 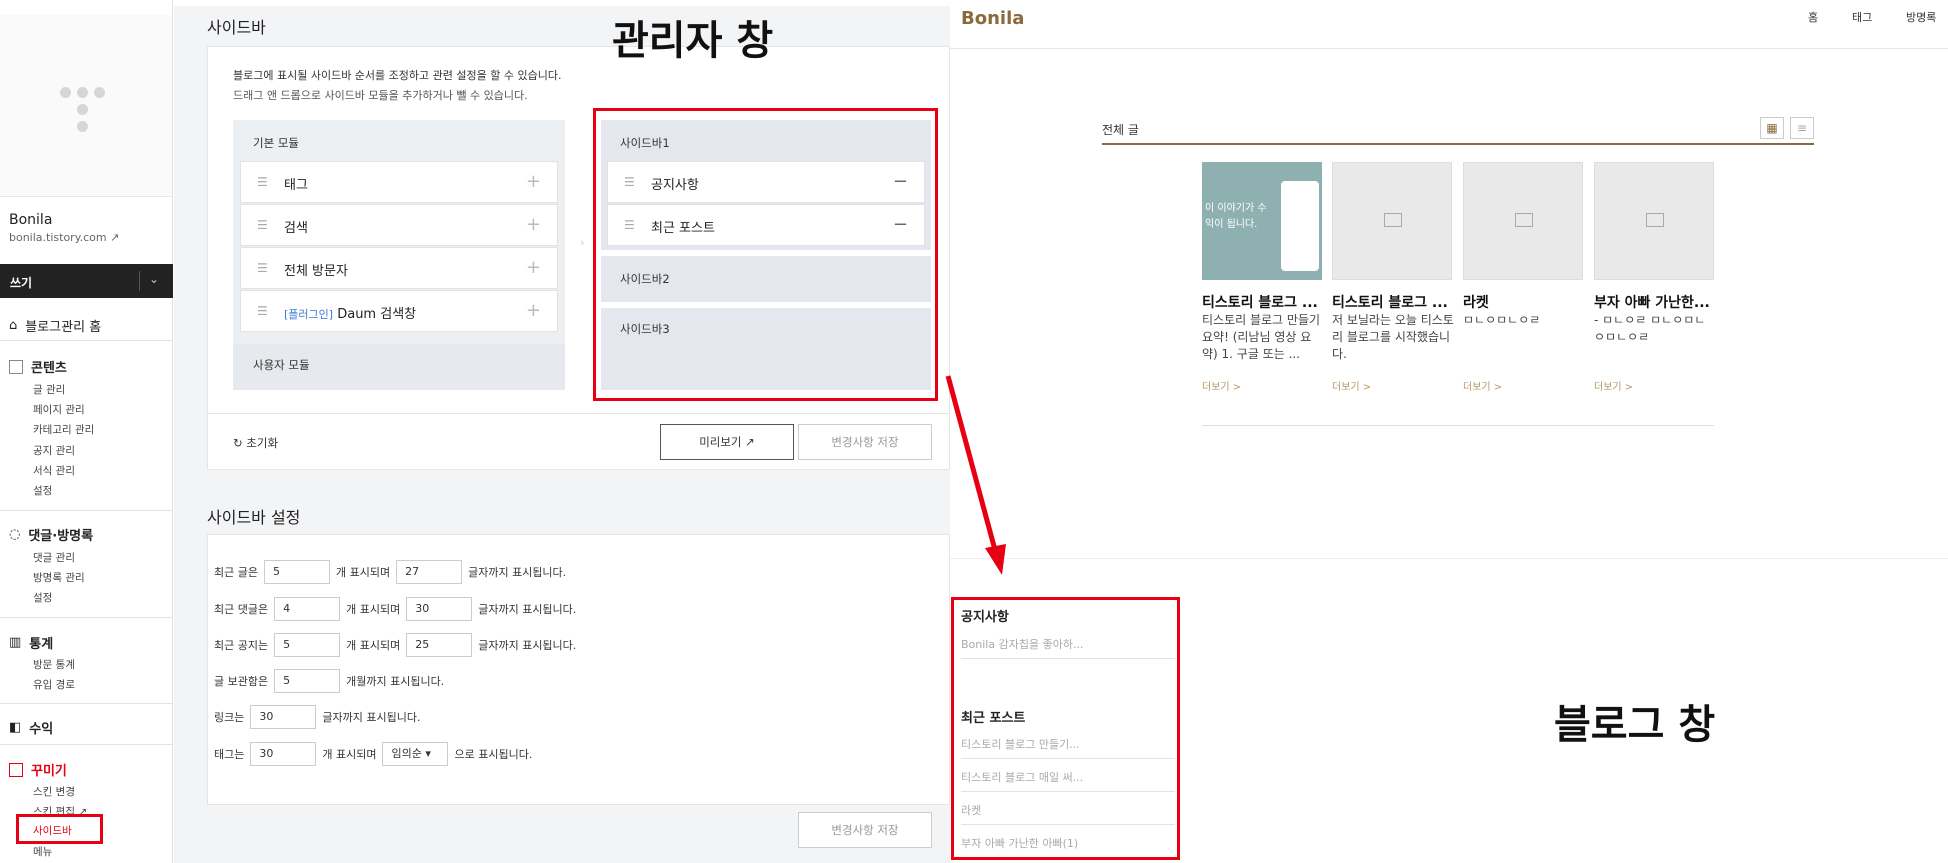 What do you see at coordinates (1525, 302) in the screenshot?
I see `post-title: 라켓` at bounding box center [1525, 302].